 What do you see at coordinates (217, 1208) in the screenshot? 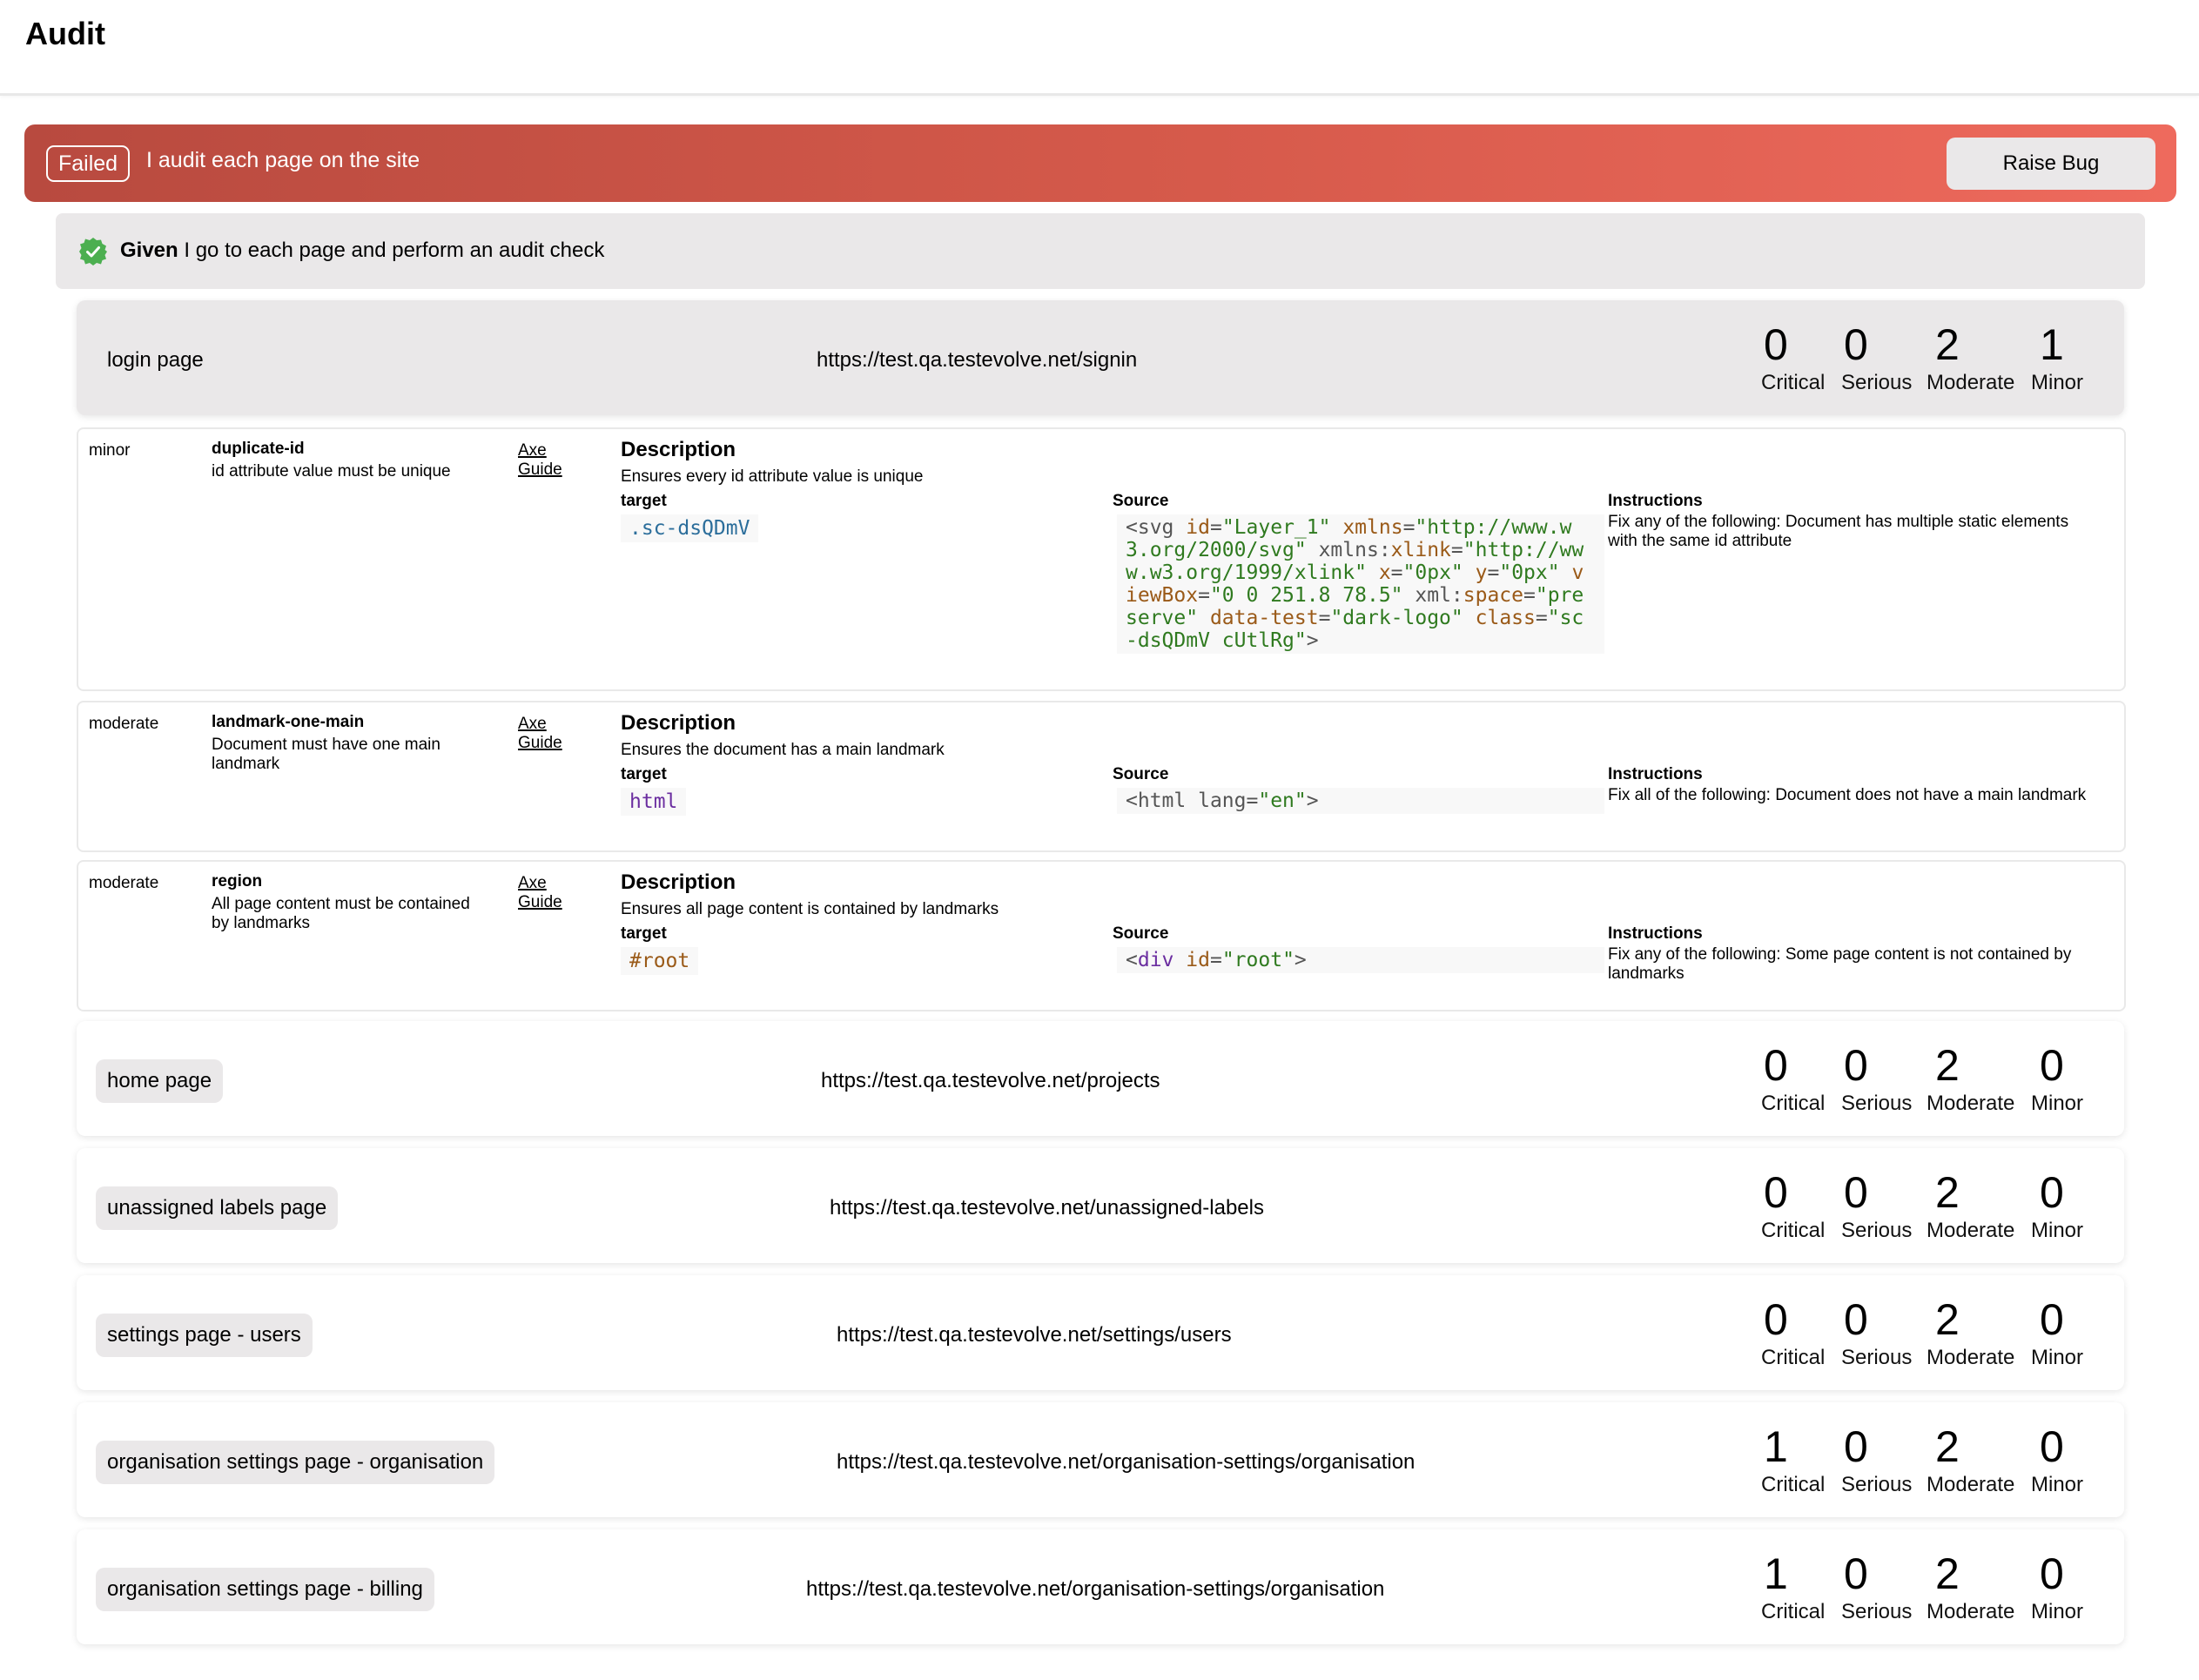
I see `page-name: unassigned labels page` at bounding box center [217, 1208].